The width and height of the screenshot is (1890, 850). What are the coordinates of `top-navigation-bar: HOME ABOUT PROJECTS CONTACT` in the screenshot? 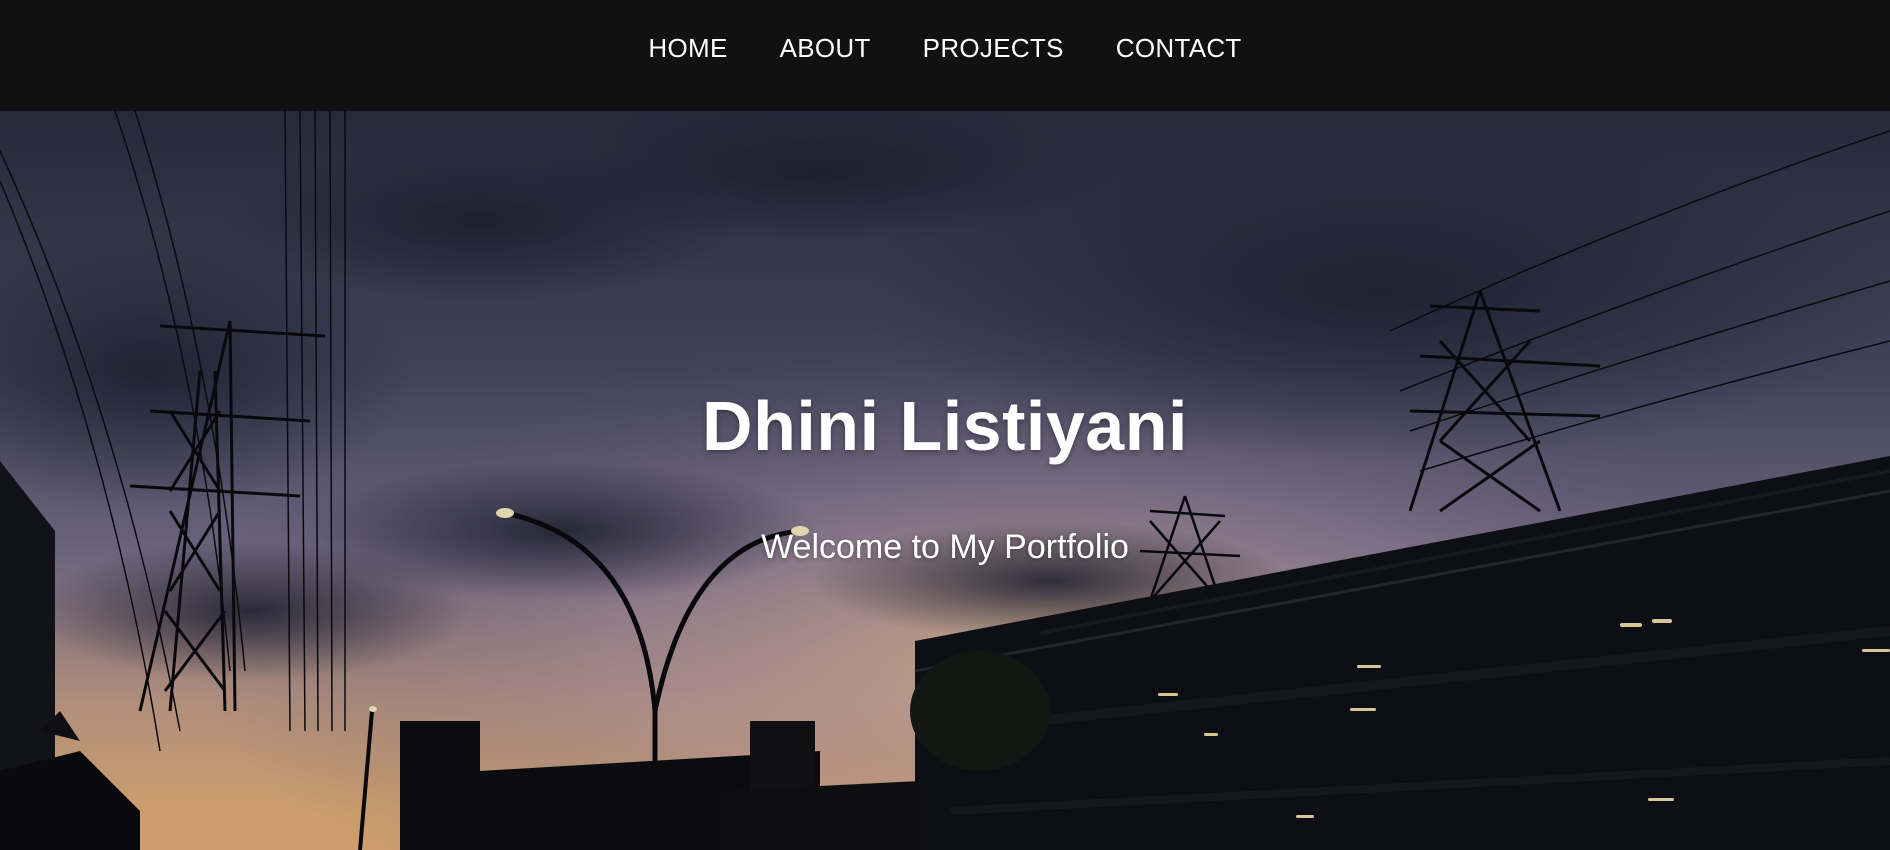 It's located at (945, 55).